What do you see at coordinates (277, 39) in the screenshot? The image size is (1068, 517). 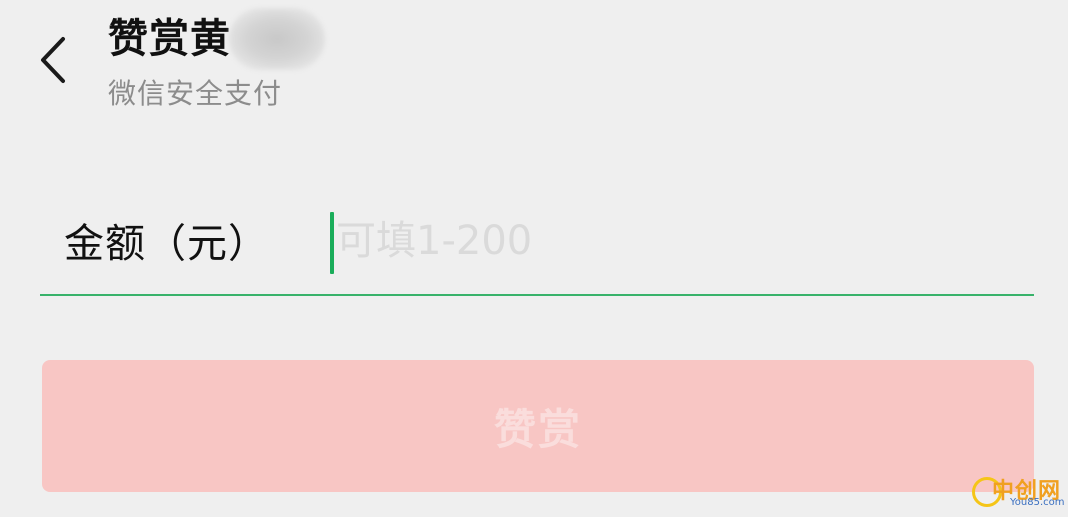 I see `blurred-name-mask` at bounding box center [277, 39].